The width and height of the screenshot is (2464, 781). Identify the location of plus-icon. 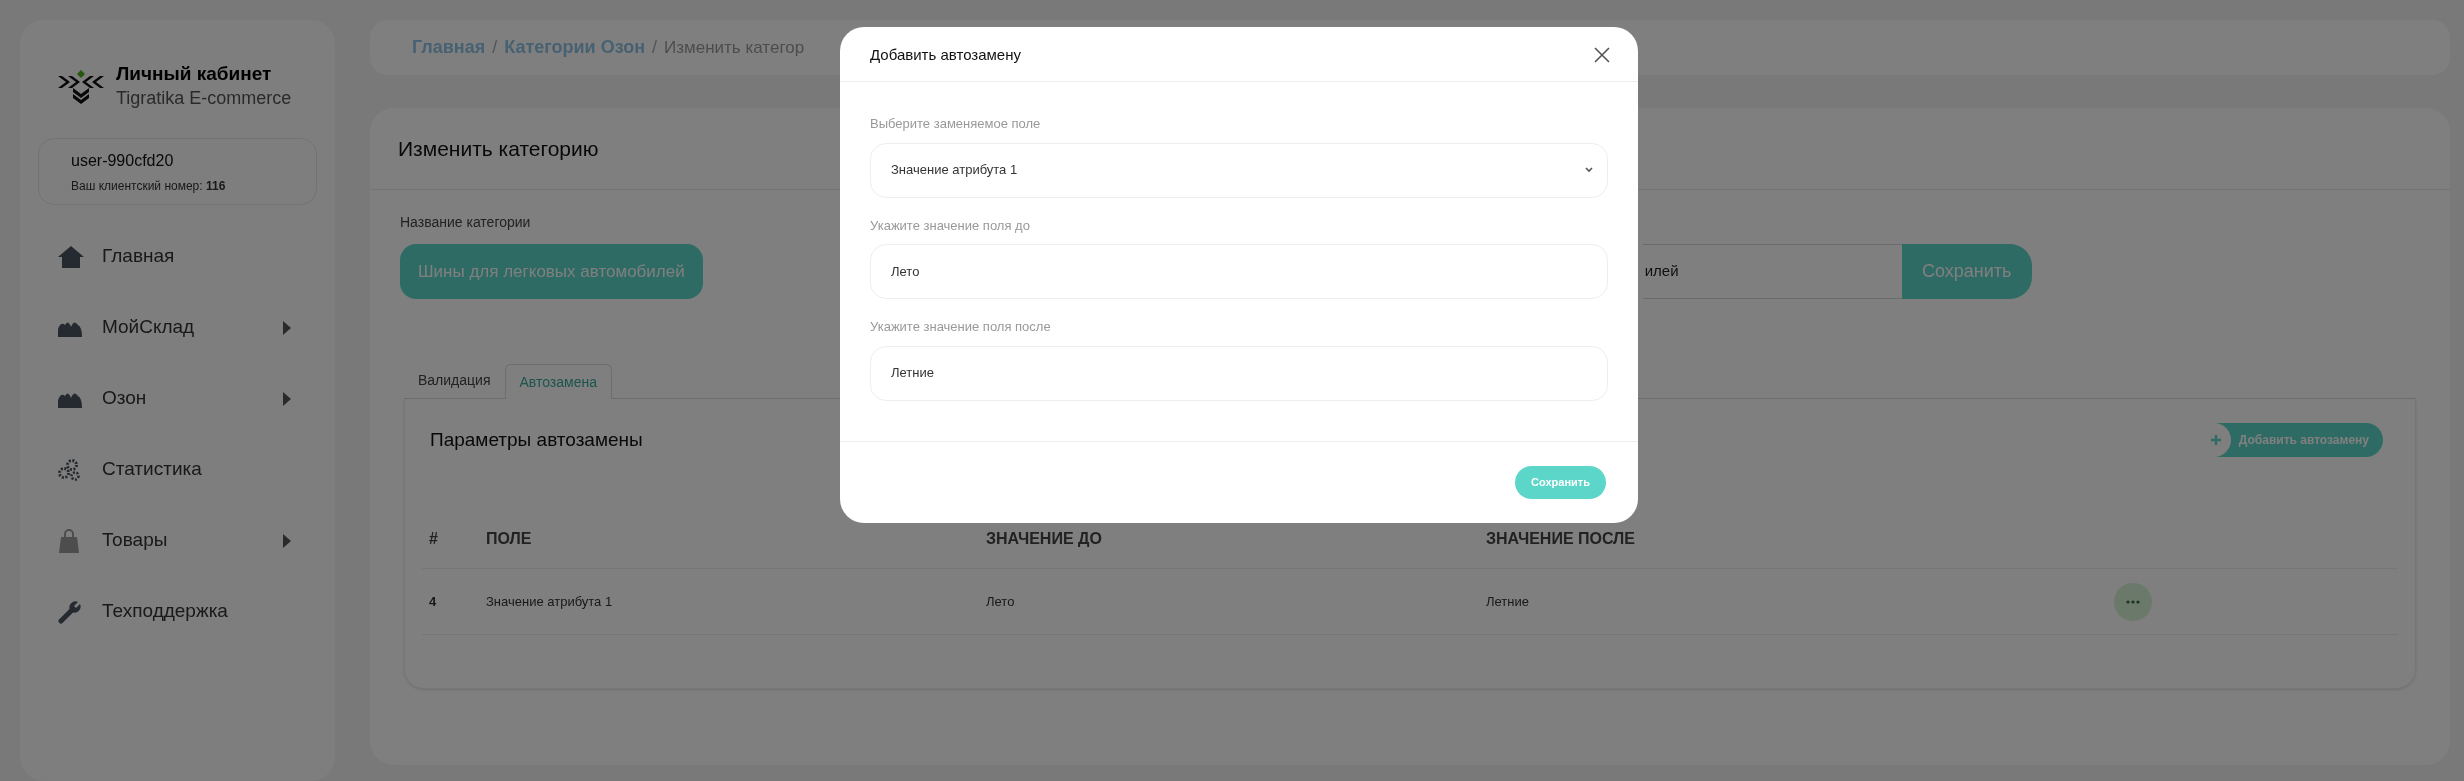
(2215, 440).